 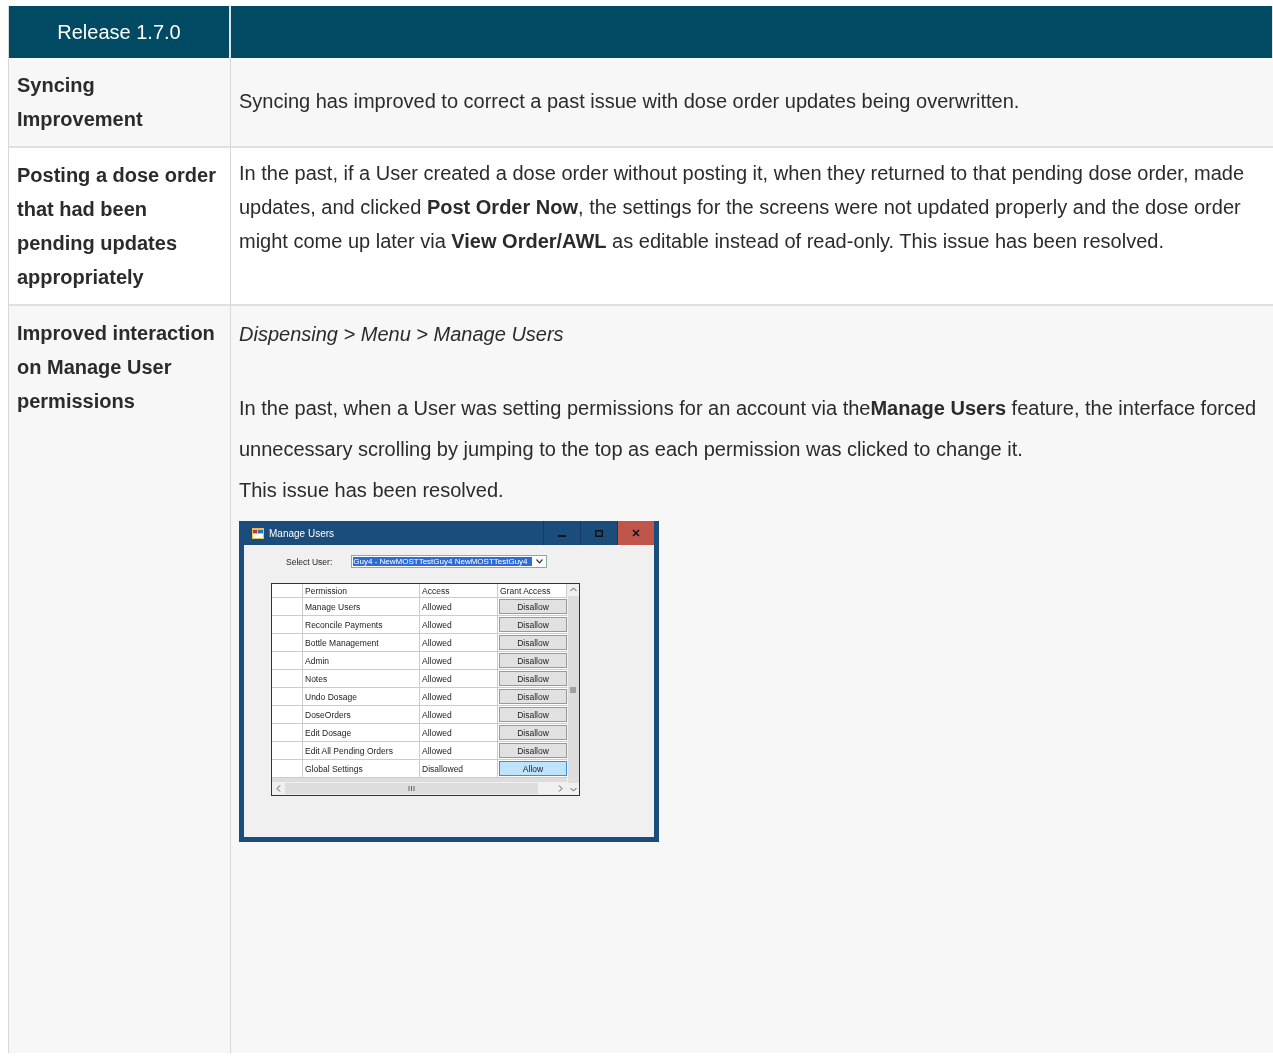 I want to click on description-text: In the past, if a User created a dose order without posting it, when they returned to that pending dose order, made updates, and clicked Post Order Now, the settings for the screens were not updated properly and the dose order might come up later via View Order/AWL as editable instead of read-only. This issue has been resolved., so click(x=742, y=207).